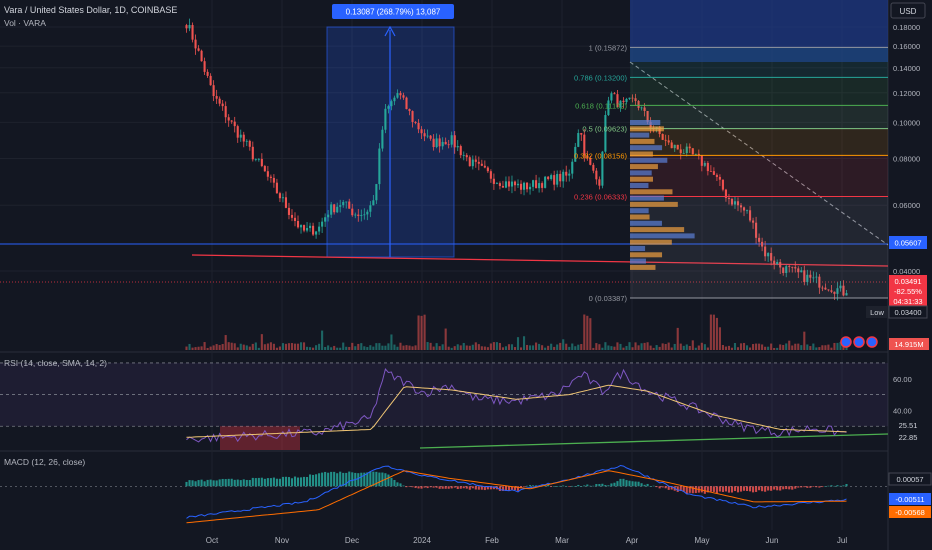  I want to click on fib-level-label: 0.786 (0.13200), so click(600, 77).